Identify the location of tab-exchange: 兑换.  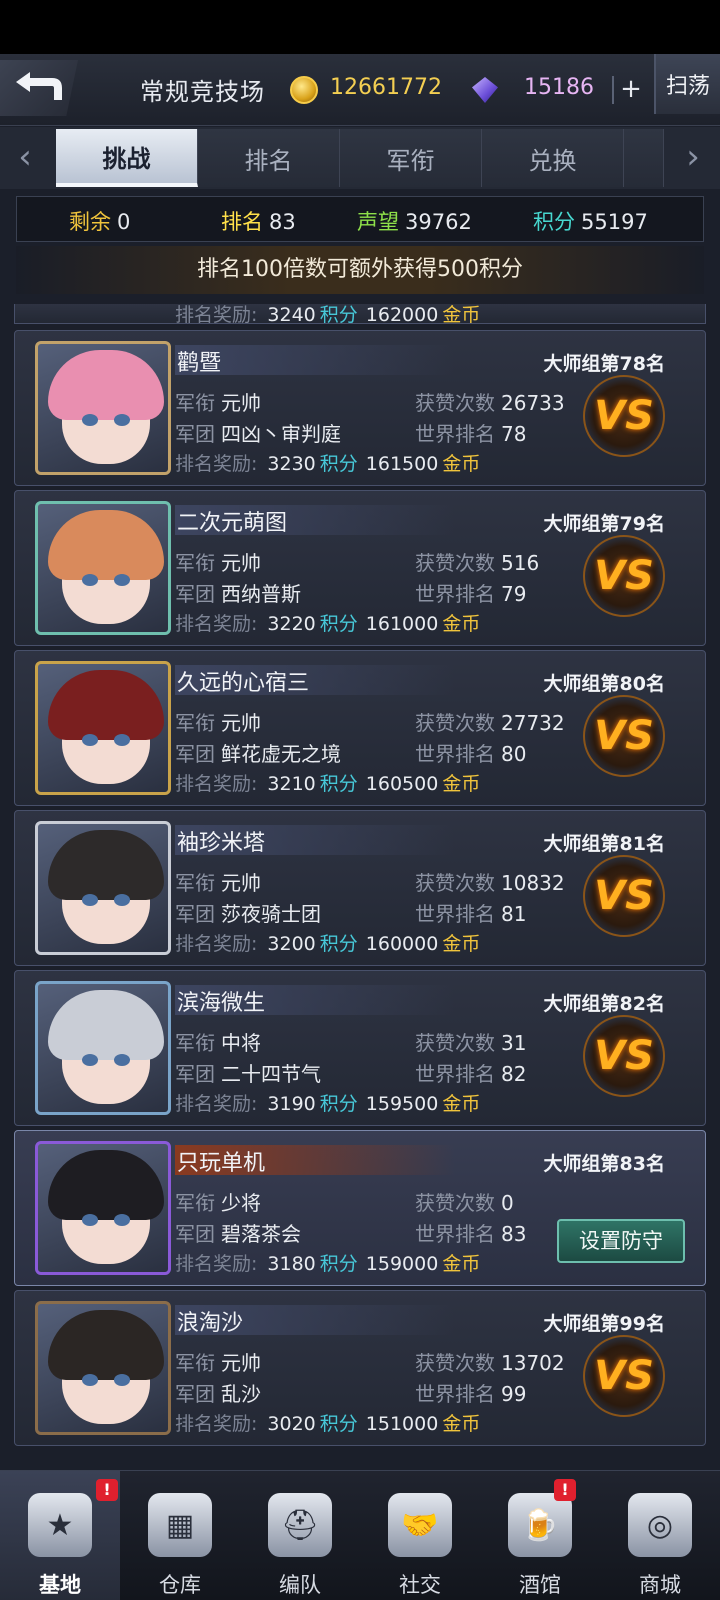
(553, 158).